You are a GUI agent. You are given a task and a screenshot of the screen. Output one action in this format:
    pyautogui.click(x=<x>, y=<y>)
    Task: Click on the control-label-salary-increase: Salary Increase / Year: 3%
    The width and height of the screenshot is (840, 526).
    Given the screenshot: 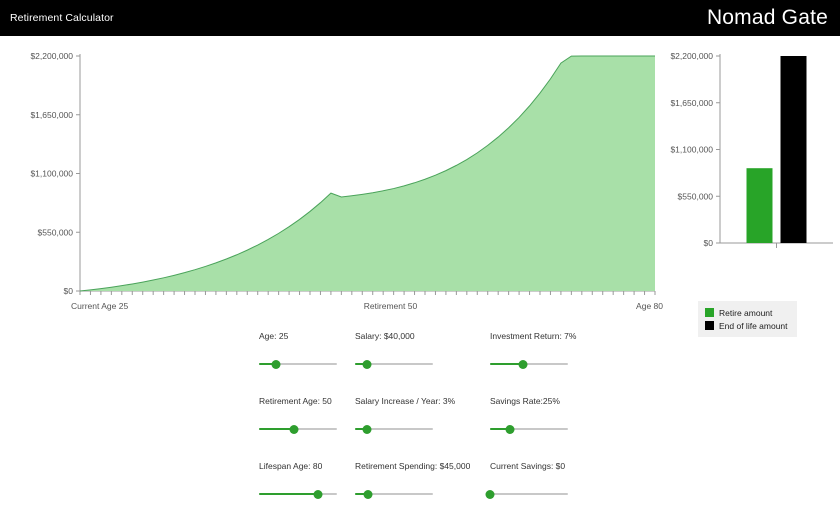 What is the action you would take?
    pyautogui.click(x=405, y=401)
    